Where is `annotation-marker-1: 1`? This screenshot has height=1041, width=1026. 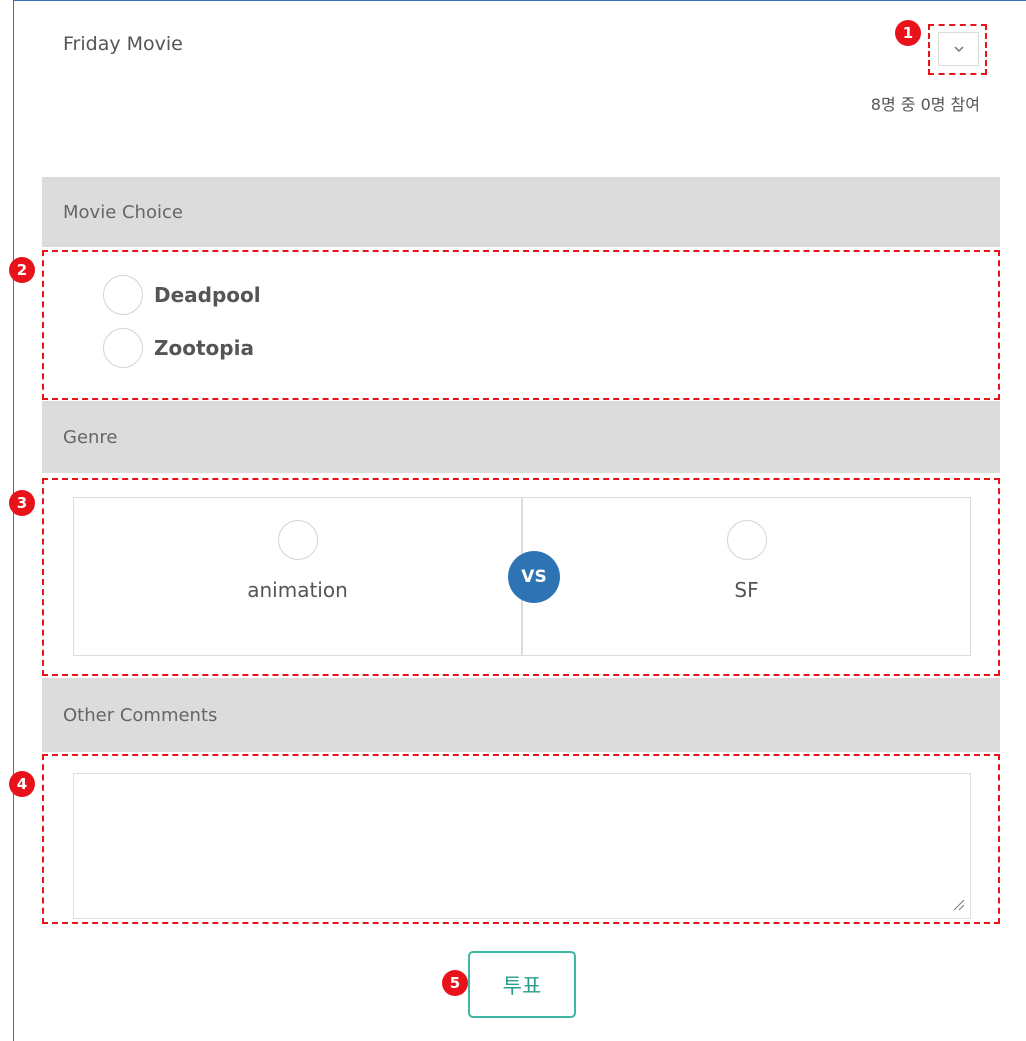 annotation-marker-1: 1 is located at coordinates (908, 33).